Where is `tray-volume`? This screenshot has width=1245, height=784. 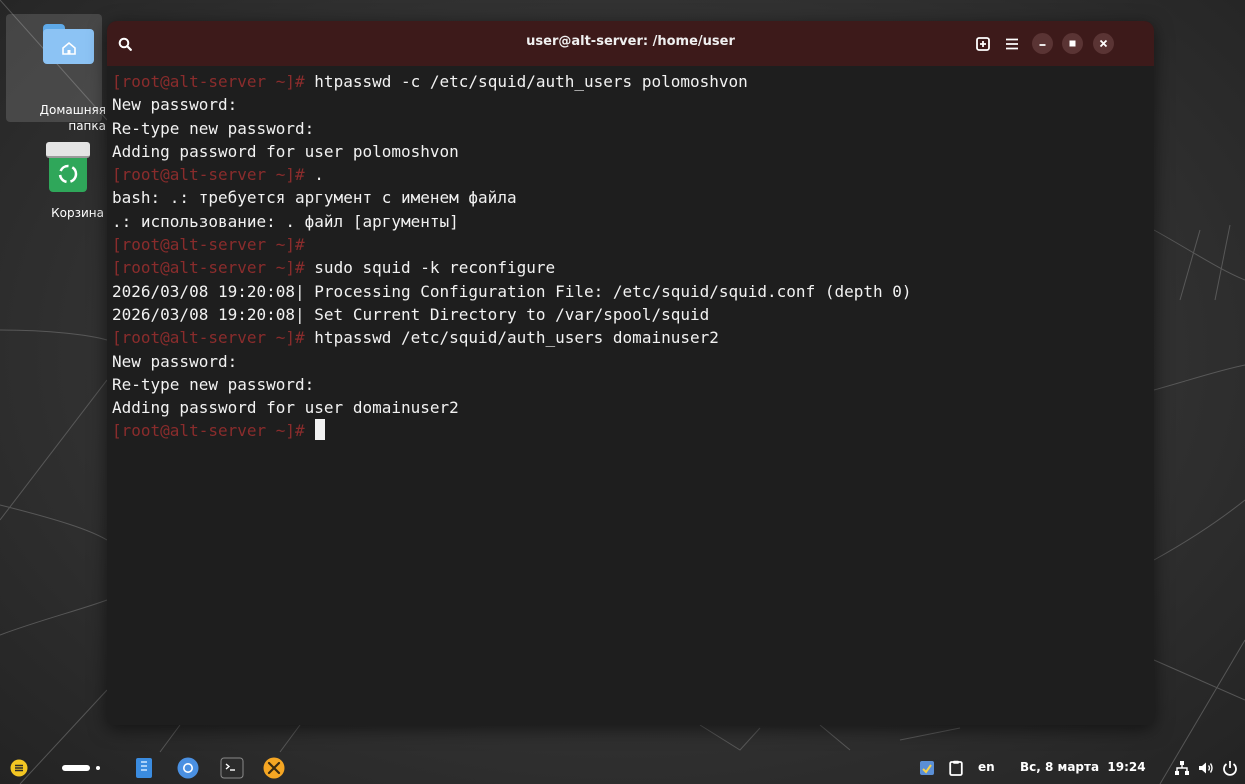
tray-volume is located at coordinates (1206, 768).